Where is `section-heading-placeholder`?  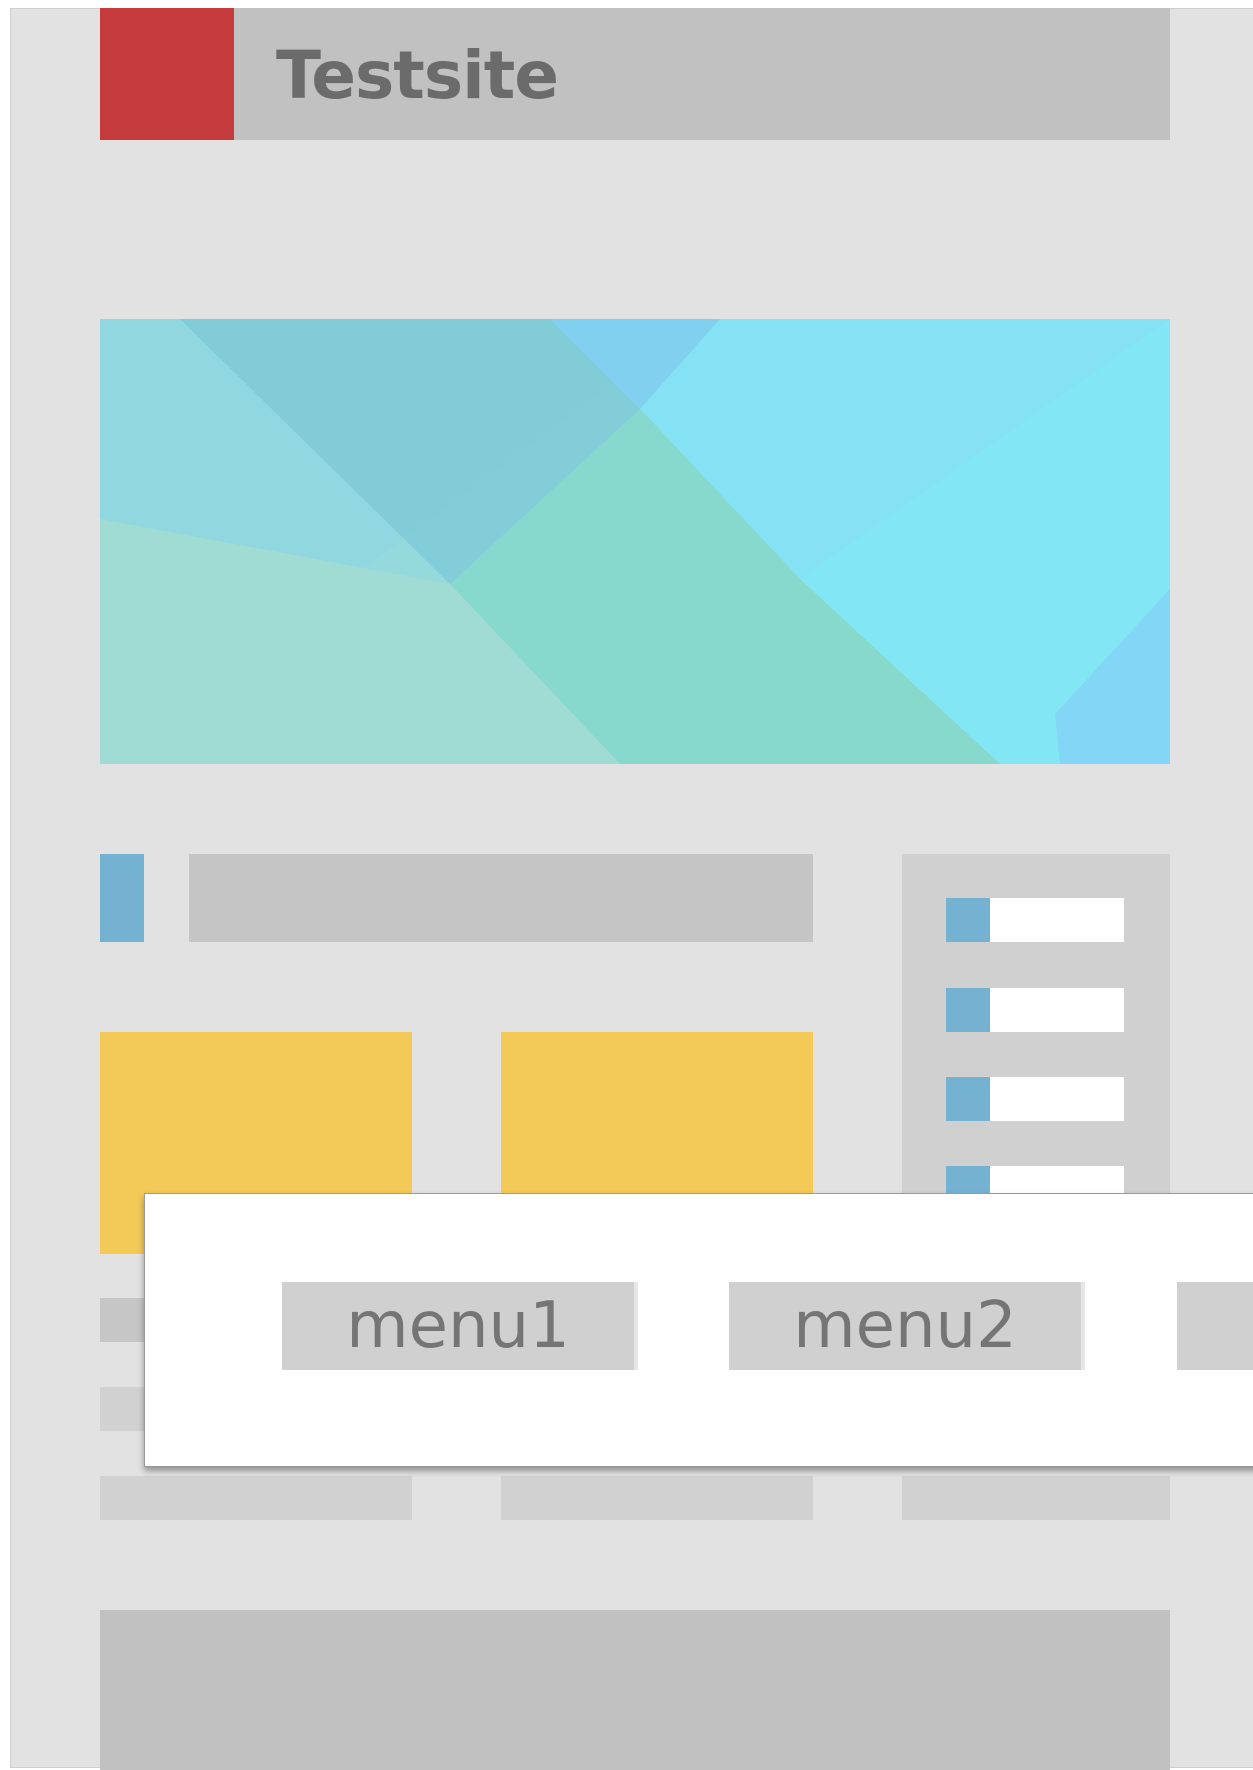 section-heading-placeholder is located at coordinates (501, 898).